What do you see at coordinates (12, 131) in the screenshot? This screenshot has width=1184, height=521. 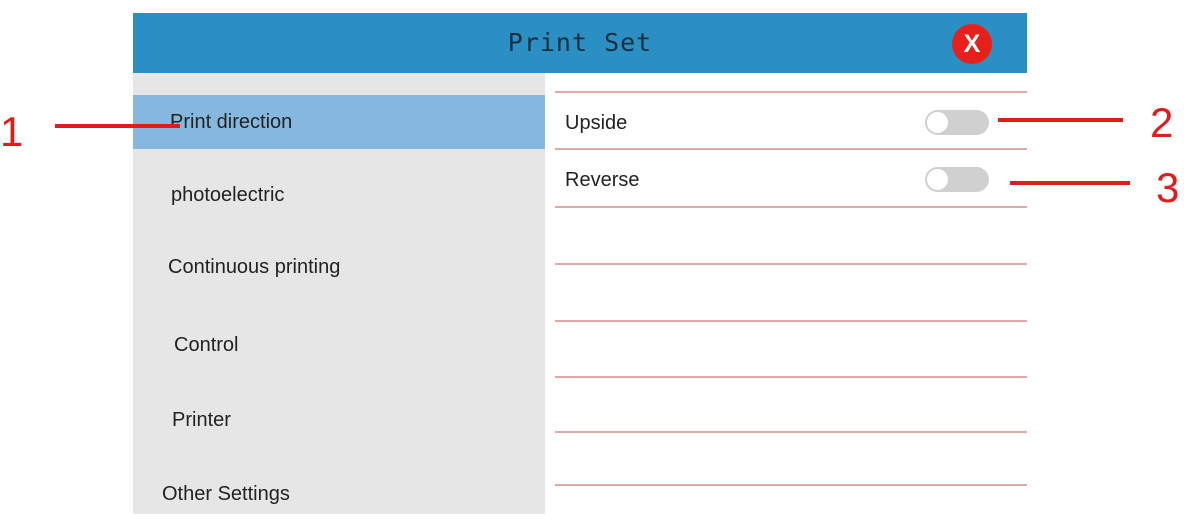 I see `callout-number-1: 1` at bounding box center [12, 131].